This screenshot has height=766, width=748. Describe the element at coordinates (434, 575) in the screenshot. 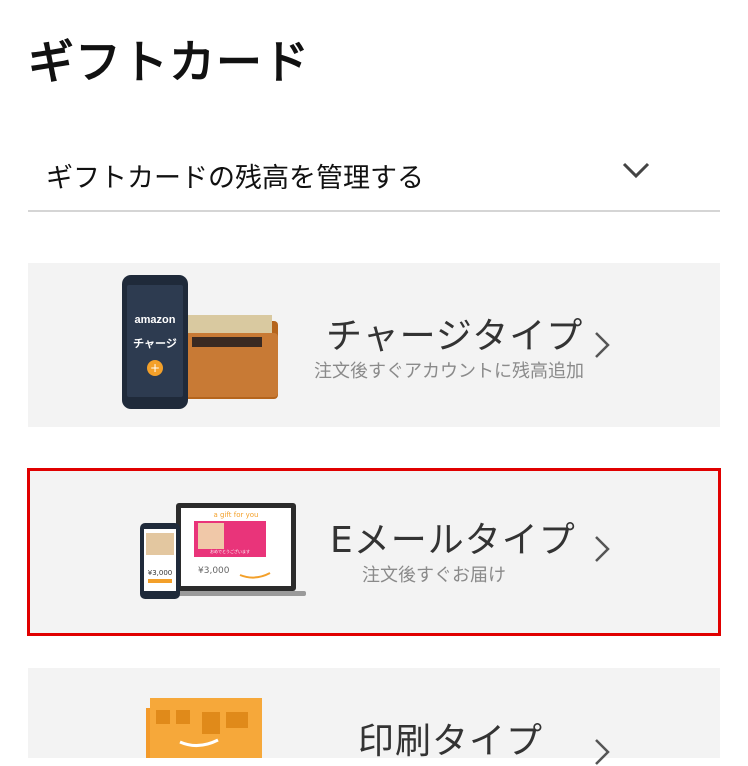

I see `card-subtitle: 注文後すぐお届け` at that location.